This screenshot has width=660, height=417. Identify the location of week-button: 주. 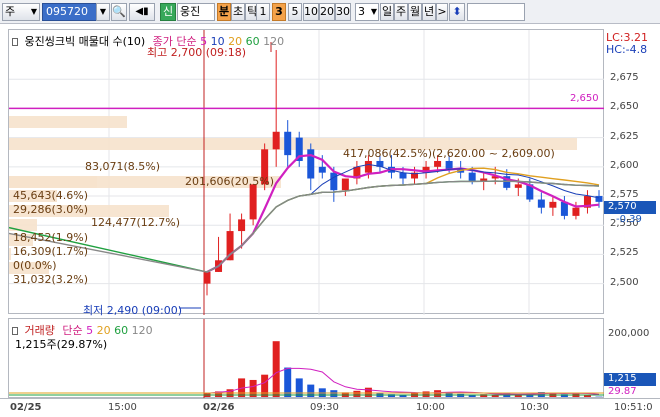
(401, 12).